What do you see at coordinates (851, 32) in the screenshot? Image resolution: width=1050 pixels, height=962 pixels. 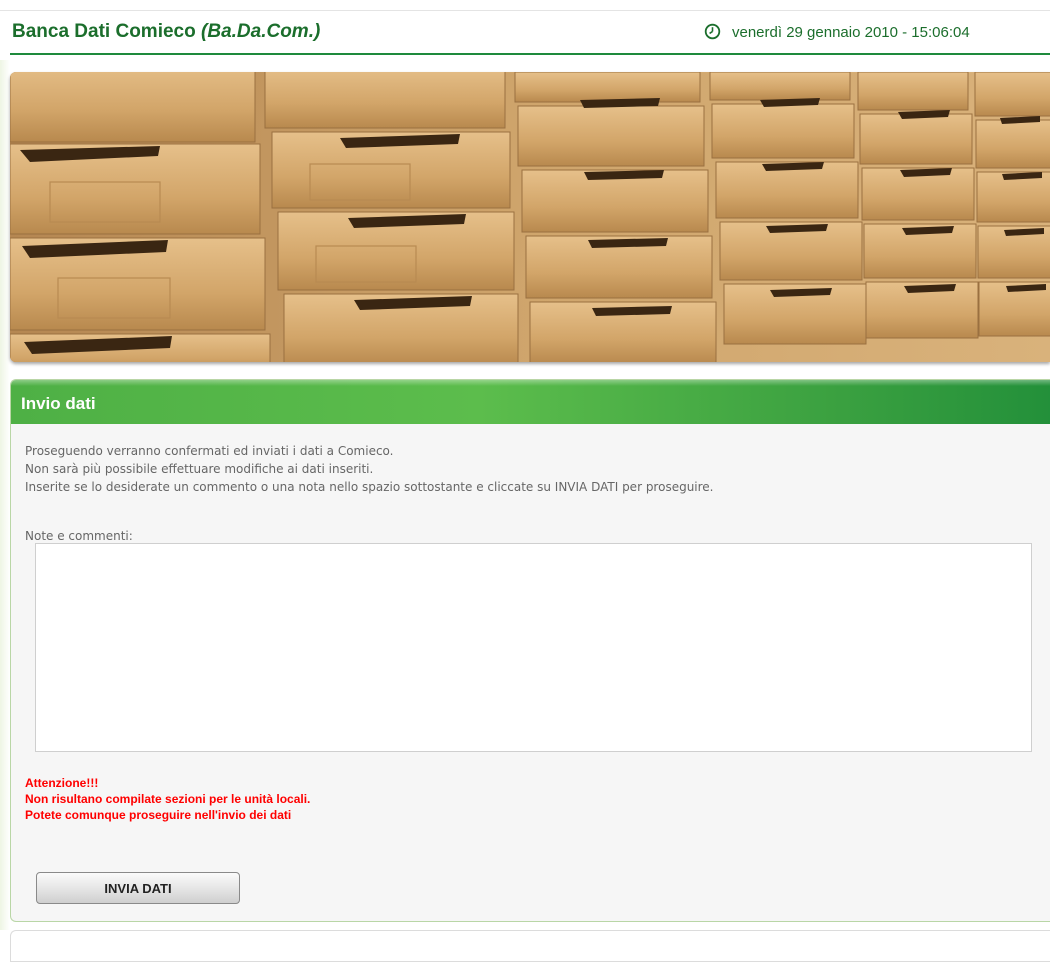 I see `current-datetime: venerdì 29 gennaio 2010 - 15:06:04` at bounding box center [851, 32].